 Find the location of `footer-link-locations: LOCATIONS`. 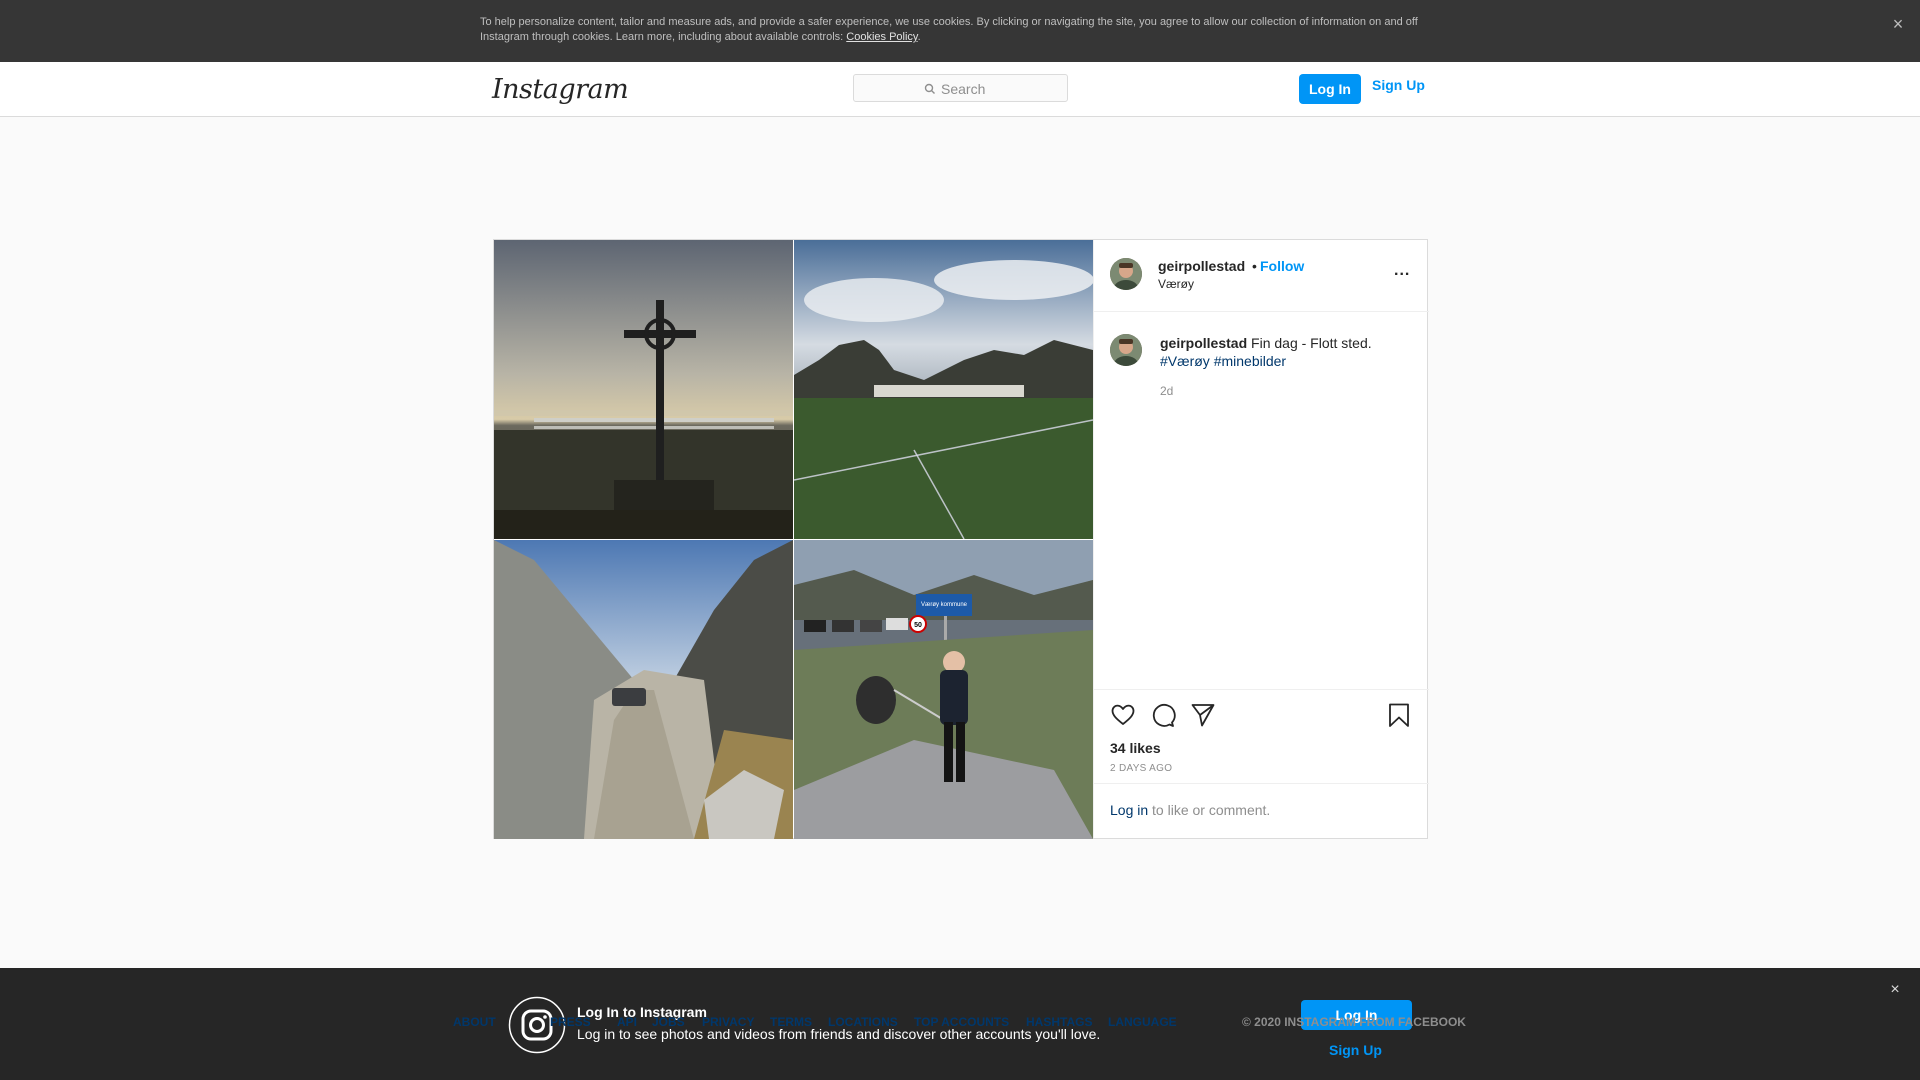

footer-link-locations: LOCATIONS is located at coordinates (863, 1022).